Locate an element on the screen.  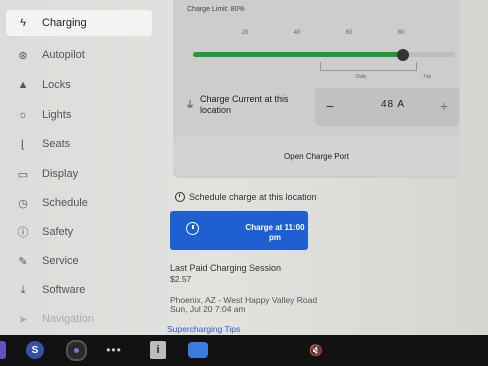
sidebar-item-label: Service is located at coordinates (60, 261).